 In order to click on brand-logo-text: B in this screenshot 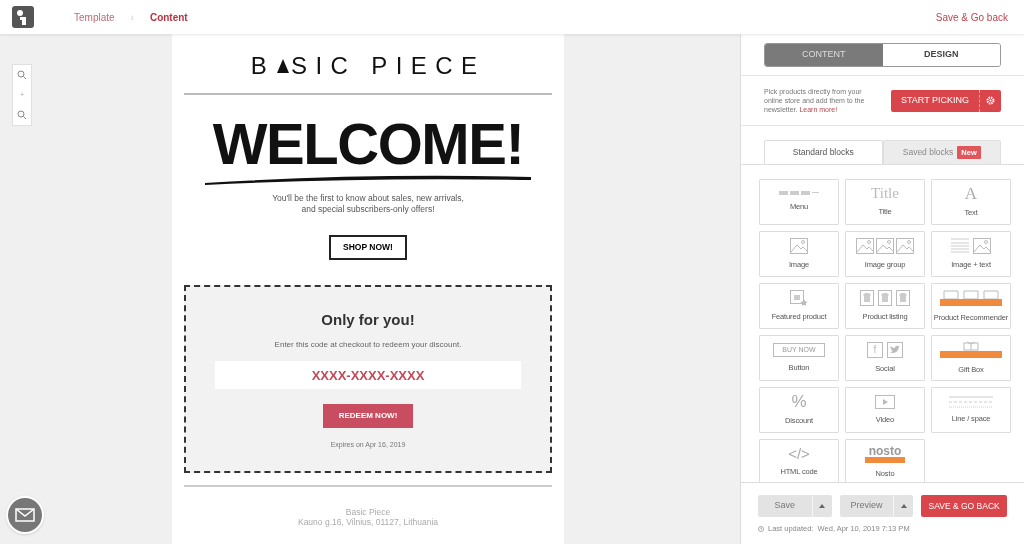, I will do `click(263, 66)`.